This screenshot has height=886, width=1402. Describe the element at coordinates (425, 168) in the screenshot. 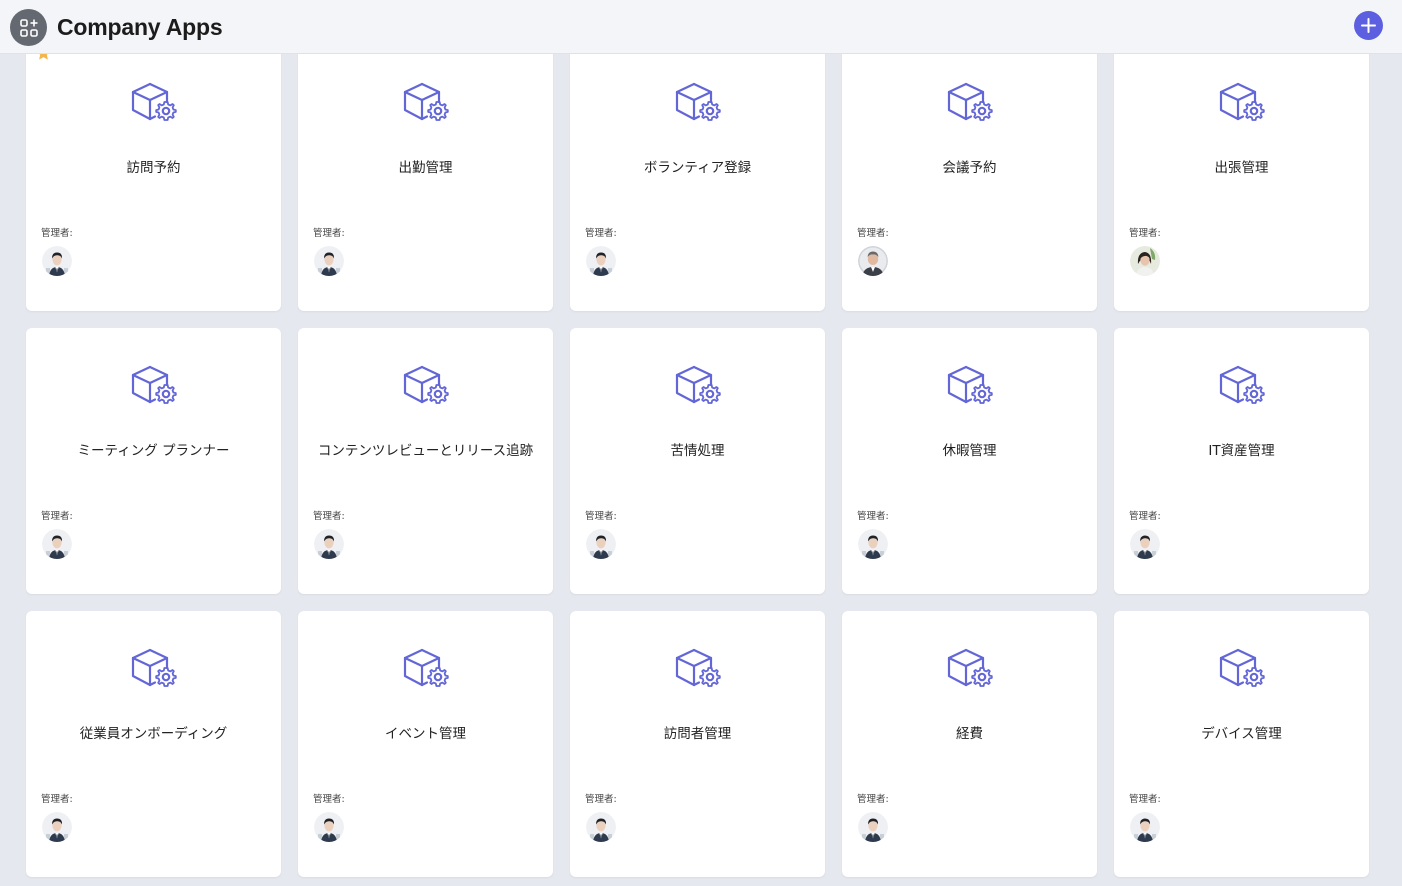

I see `app-name: 出勤管理` at that location.